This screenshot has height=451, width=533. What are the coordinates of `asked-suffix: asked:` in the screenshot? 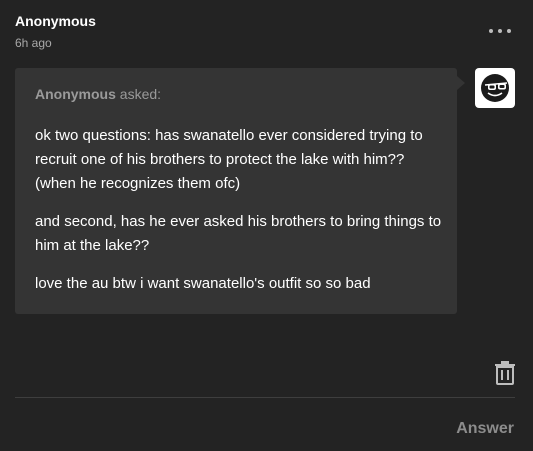 It's located at (140, 94).